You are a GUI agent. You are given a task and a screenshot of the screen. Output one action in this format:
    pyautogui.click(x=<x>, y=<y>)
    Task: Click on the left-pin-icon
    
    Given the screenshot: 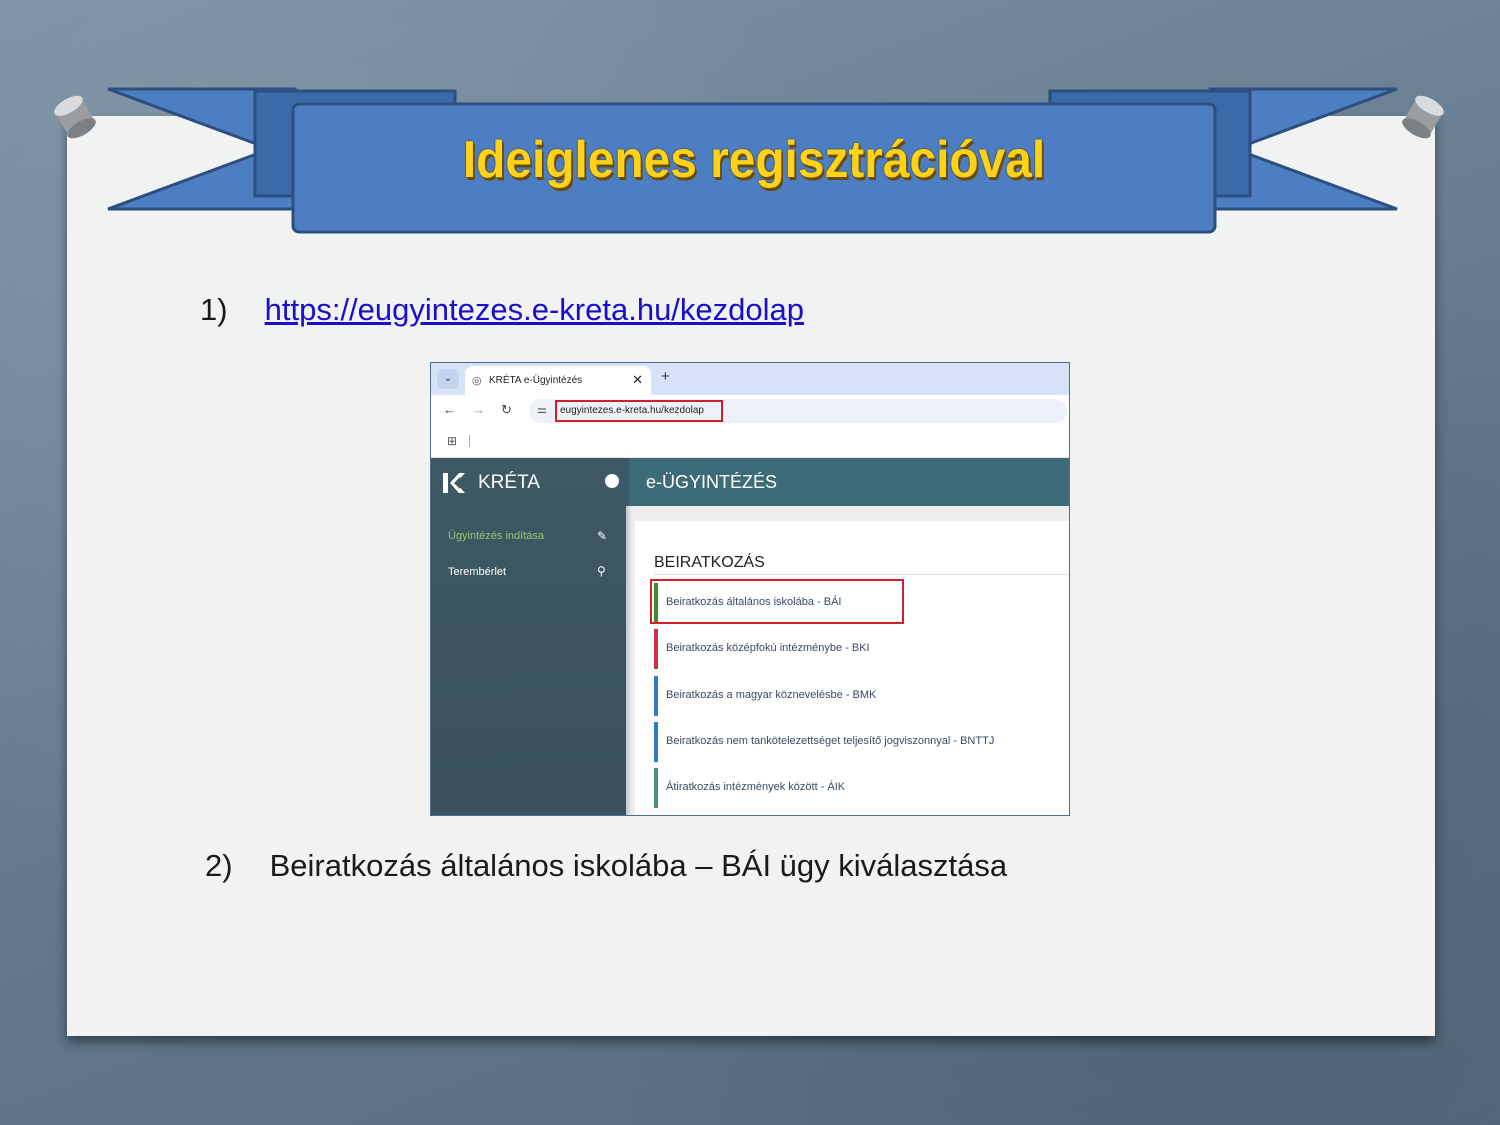 What is the action you would take?
    pyautogui.click(x=75, y=117)
    